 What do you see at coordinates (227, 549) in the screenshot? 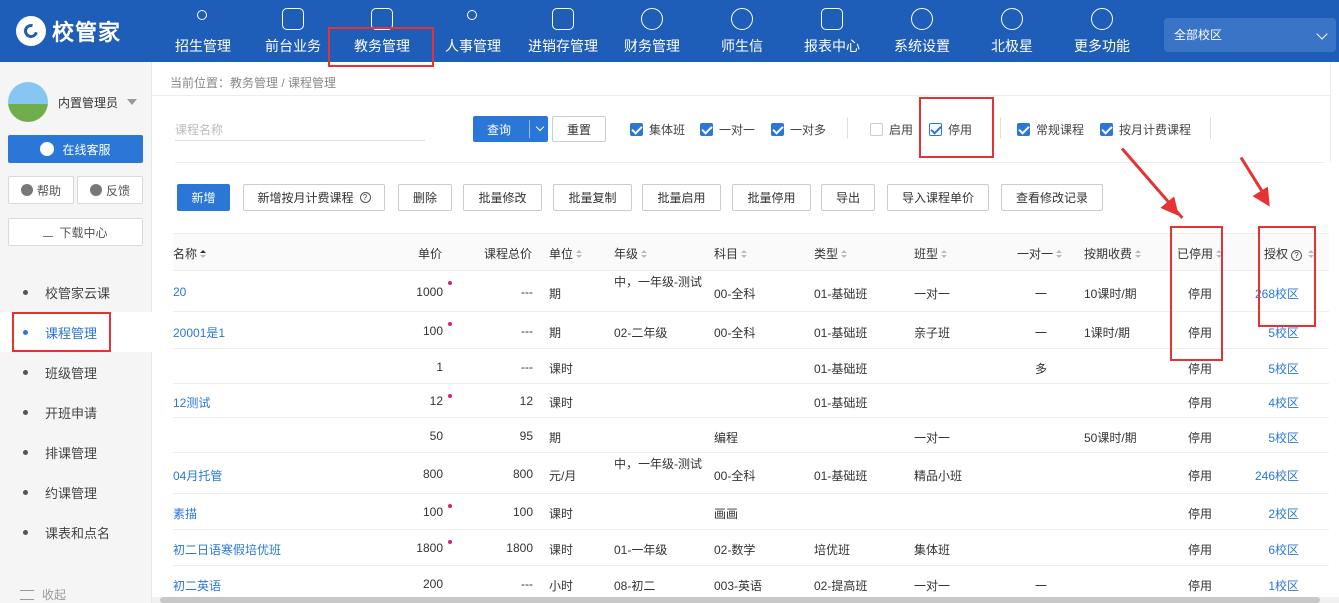
I see `cell-name: 初二日语寒假培优班` at bounding box center [227, 549].